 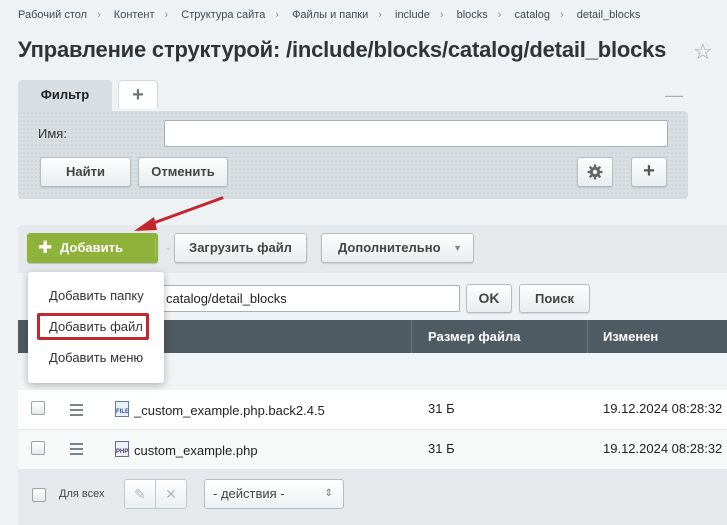 I want to click on select-all-label: Для всех, so click(x=82, y=494).